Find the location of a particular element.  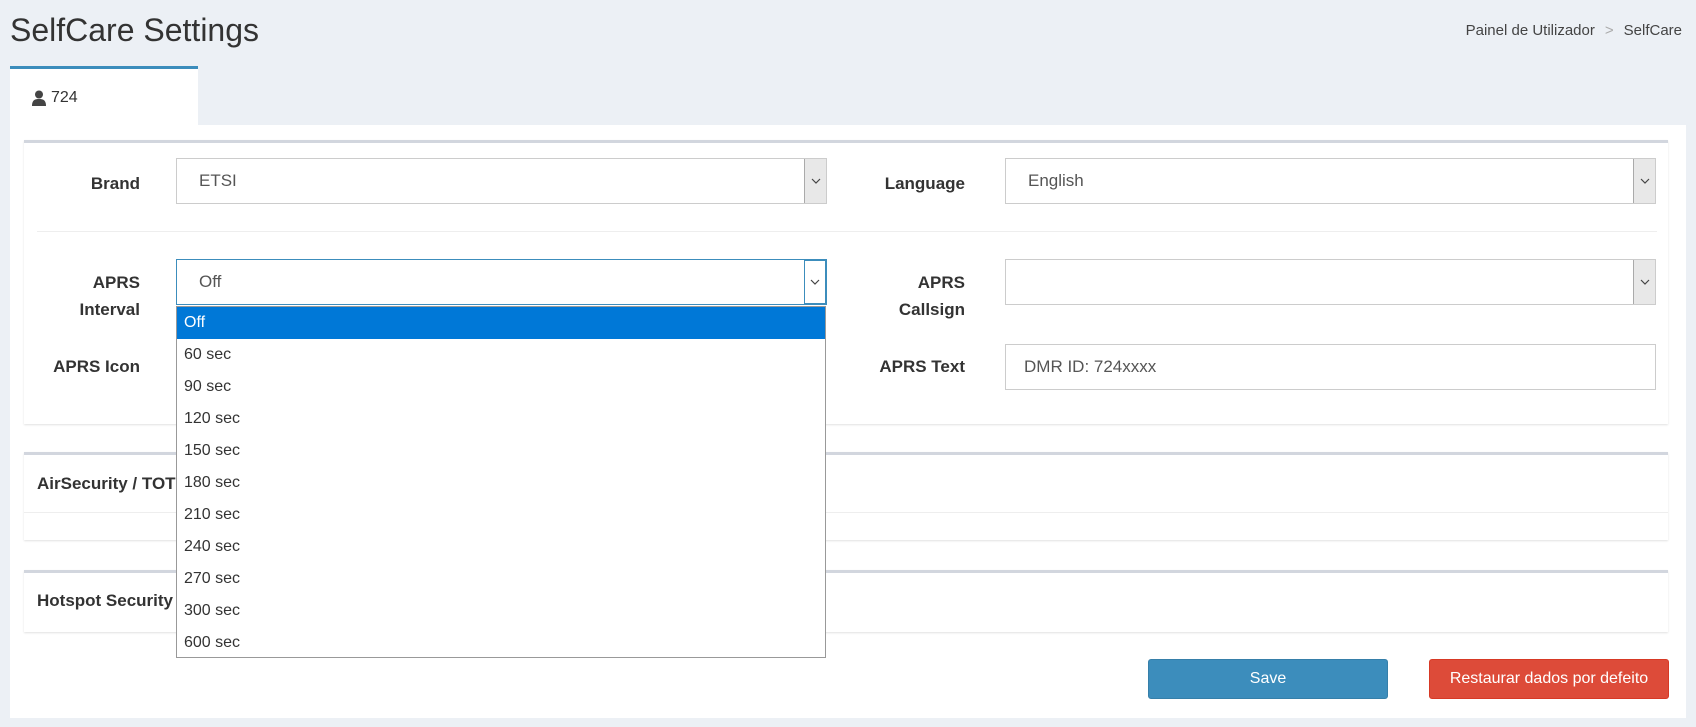

language-label: Language is located at coordinates (924, 183).